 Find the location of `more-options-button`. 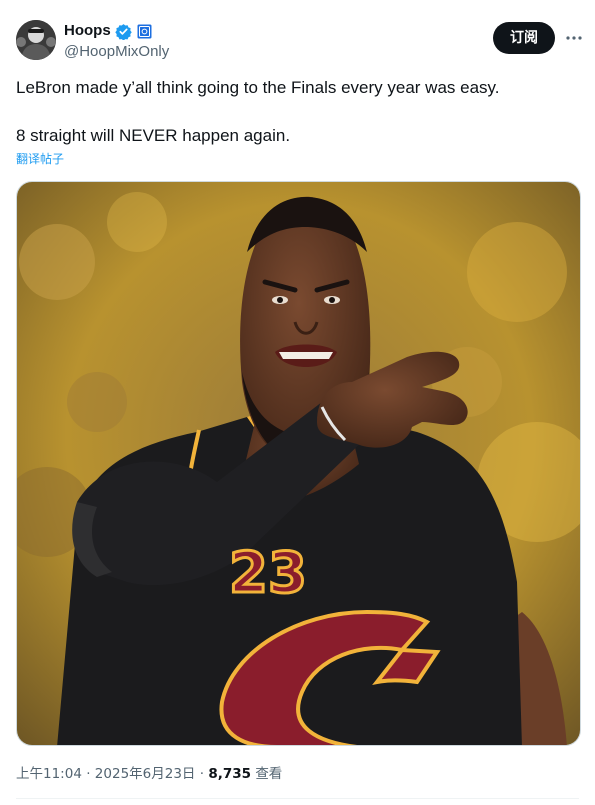

more-options-button is located at coordinates (574, 38).